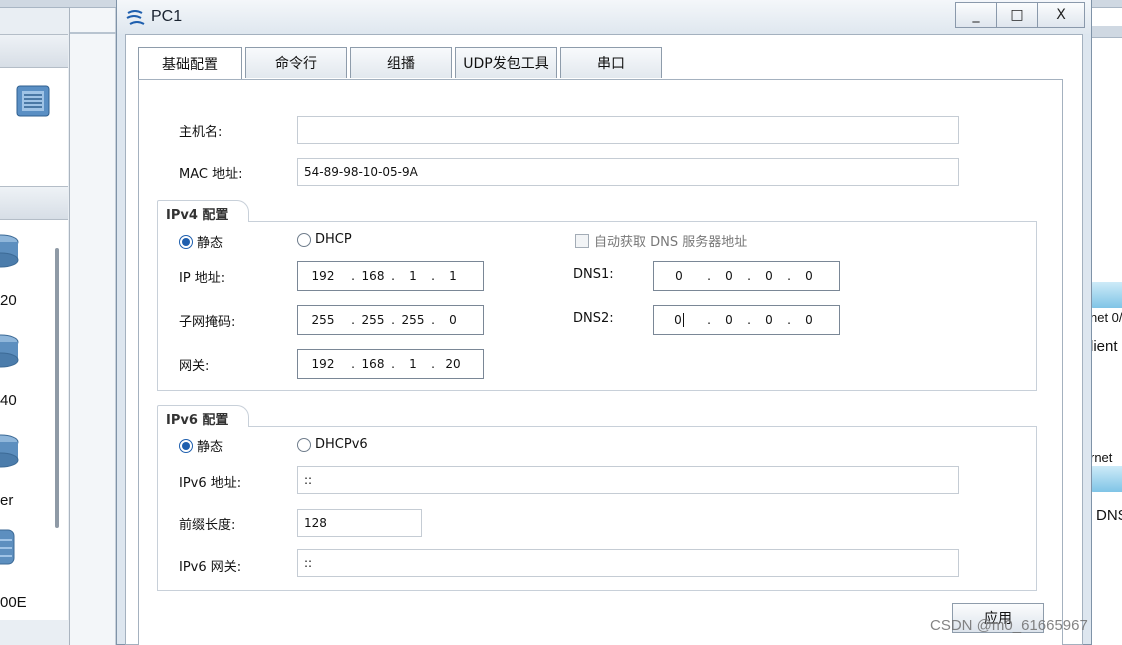 The width and height of the screenshot is (1122, 645). What do you see at coordinates (13, 602) in the screenshot?
I see `device-label: 00E` at bounding box center [13, 602].